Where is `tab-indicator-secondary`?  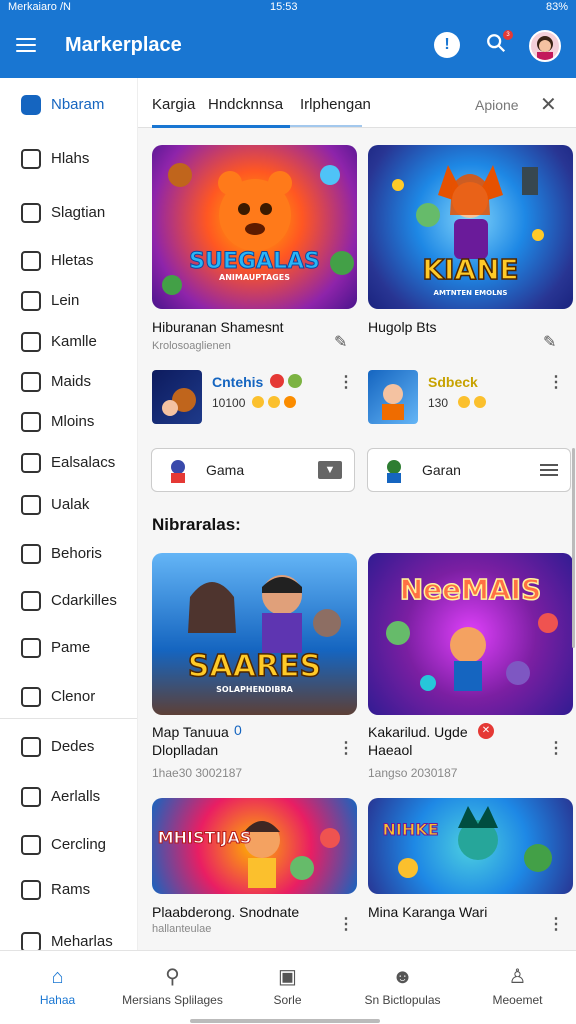 tab-indicator-secondary is located at coordinates (326, 126).